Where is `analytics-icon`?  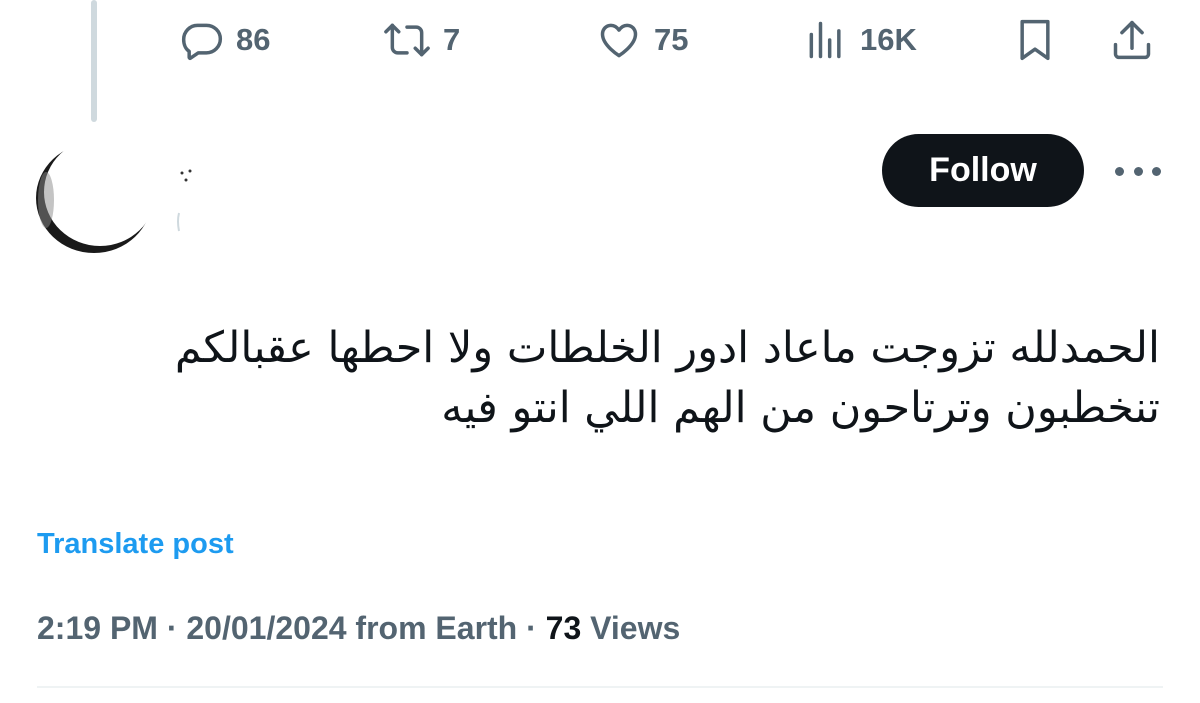 analytics-icon is located at coordinates (826, 40).